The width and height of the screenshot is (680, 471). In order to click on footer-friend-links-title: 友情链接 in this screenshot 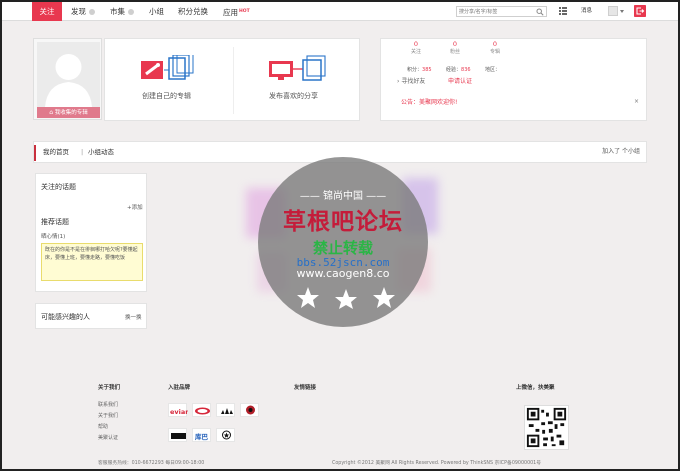, I will do `click(305, 388)`.